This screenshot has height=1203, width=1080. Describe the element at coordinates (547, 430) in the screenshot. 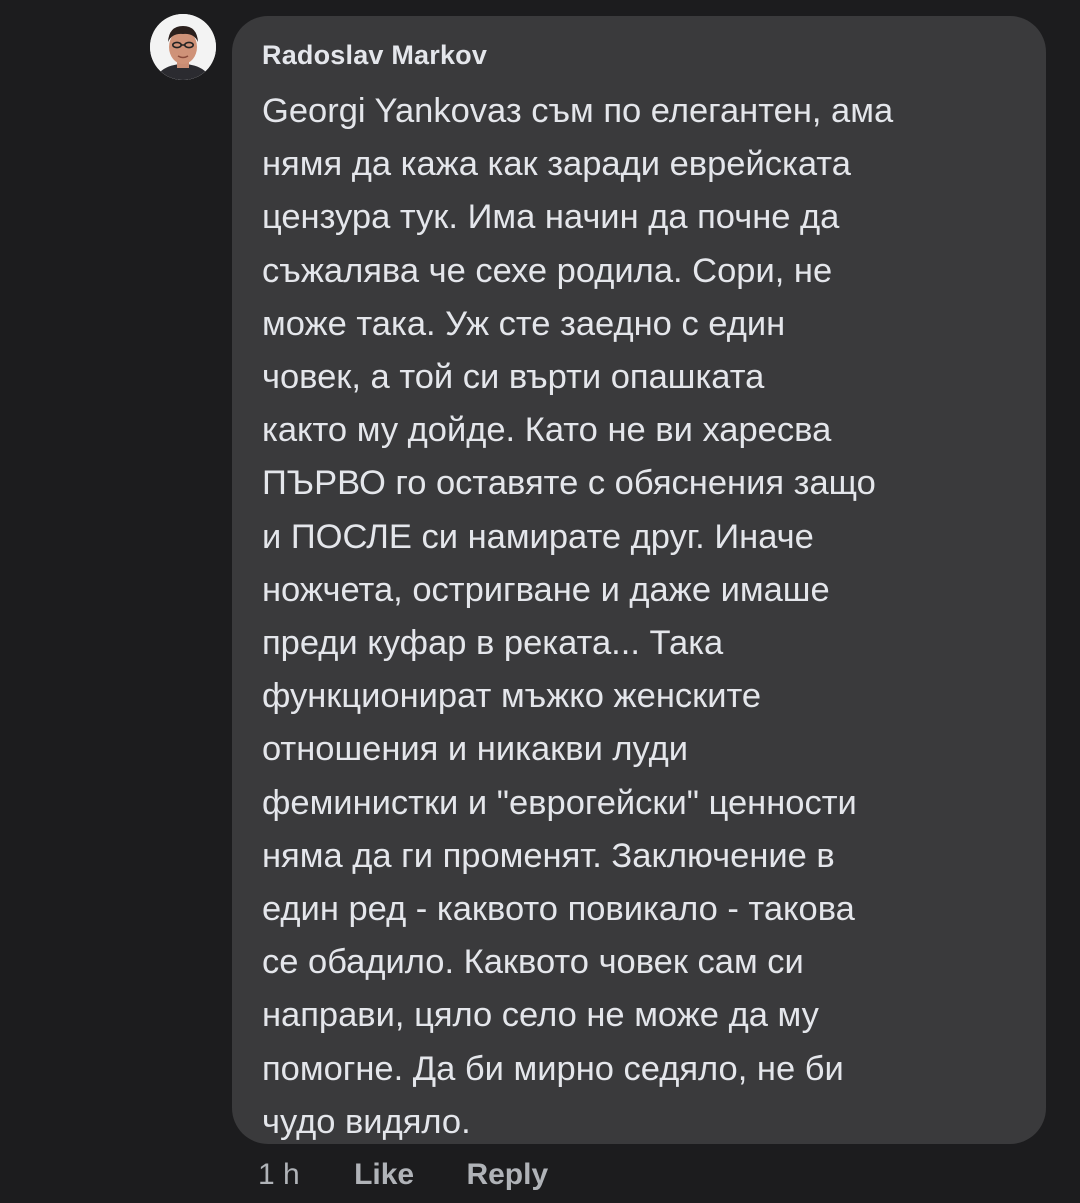

I see `comment-text-line: както му дойде. Като не ви харесва` at that location.